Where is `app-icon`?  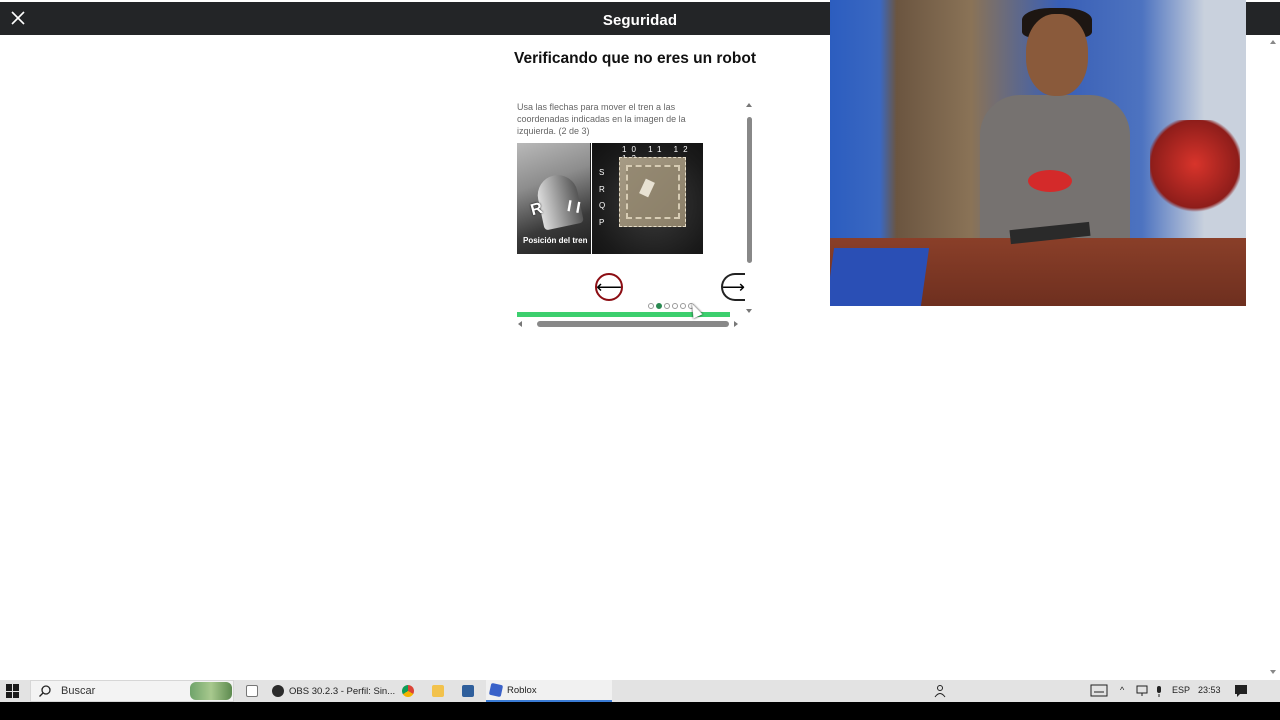
app-icon is located at coordinates (468, 691).